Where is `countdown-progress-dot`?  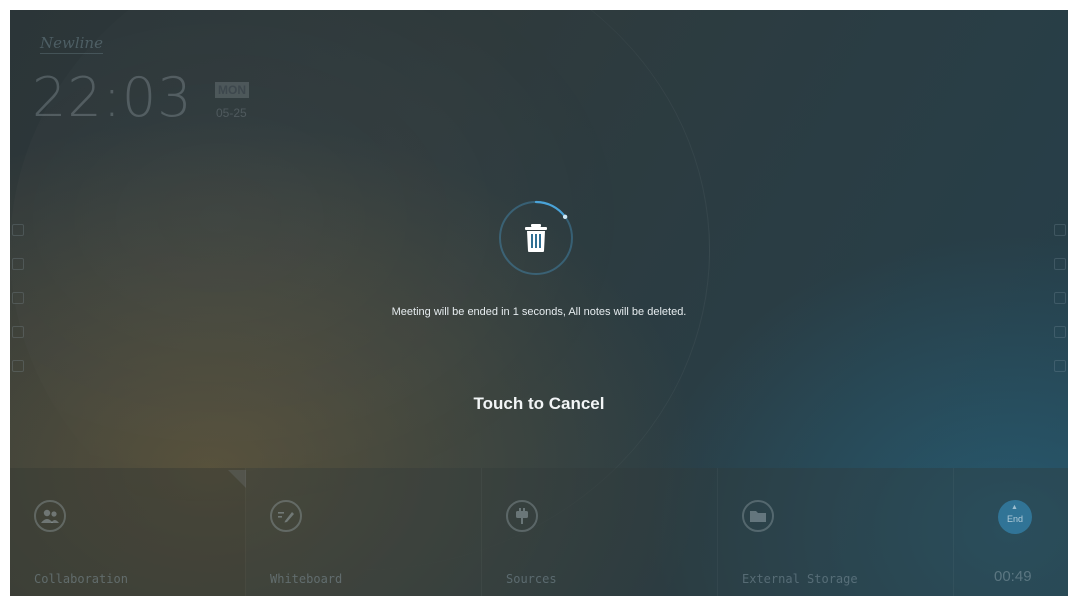 countdown-progress-dot is located at coordinates (565, 217).